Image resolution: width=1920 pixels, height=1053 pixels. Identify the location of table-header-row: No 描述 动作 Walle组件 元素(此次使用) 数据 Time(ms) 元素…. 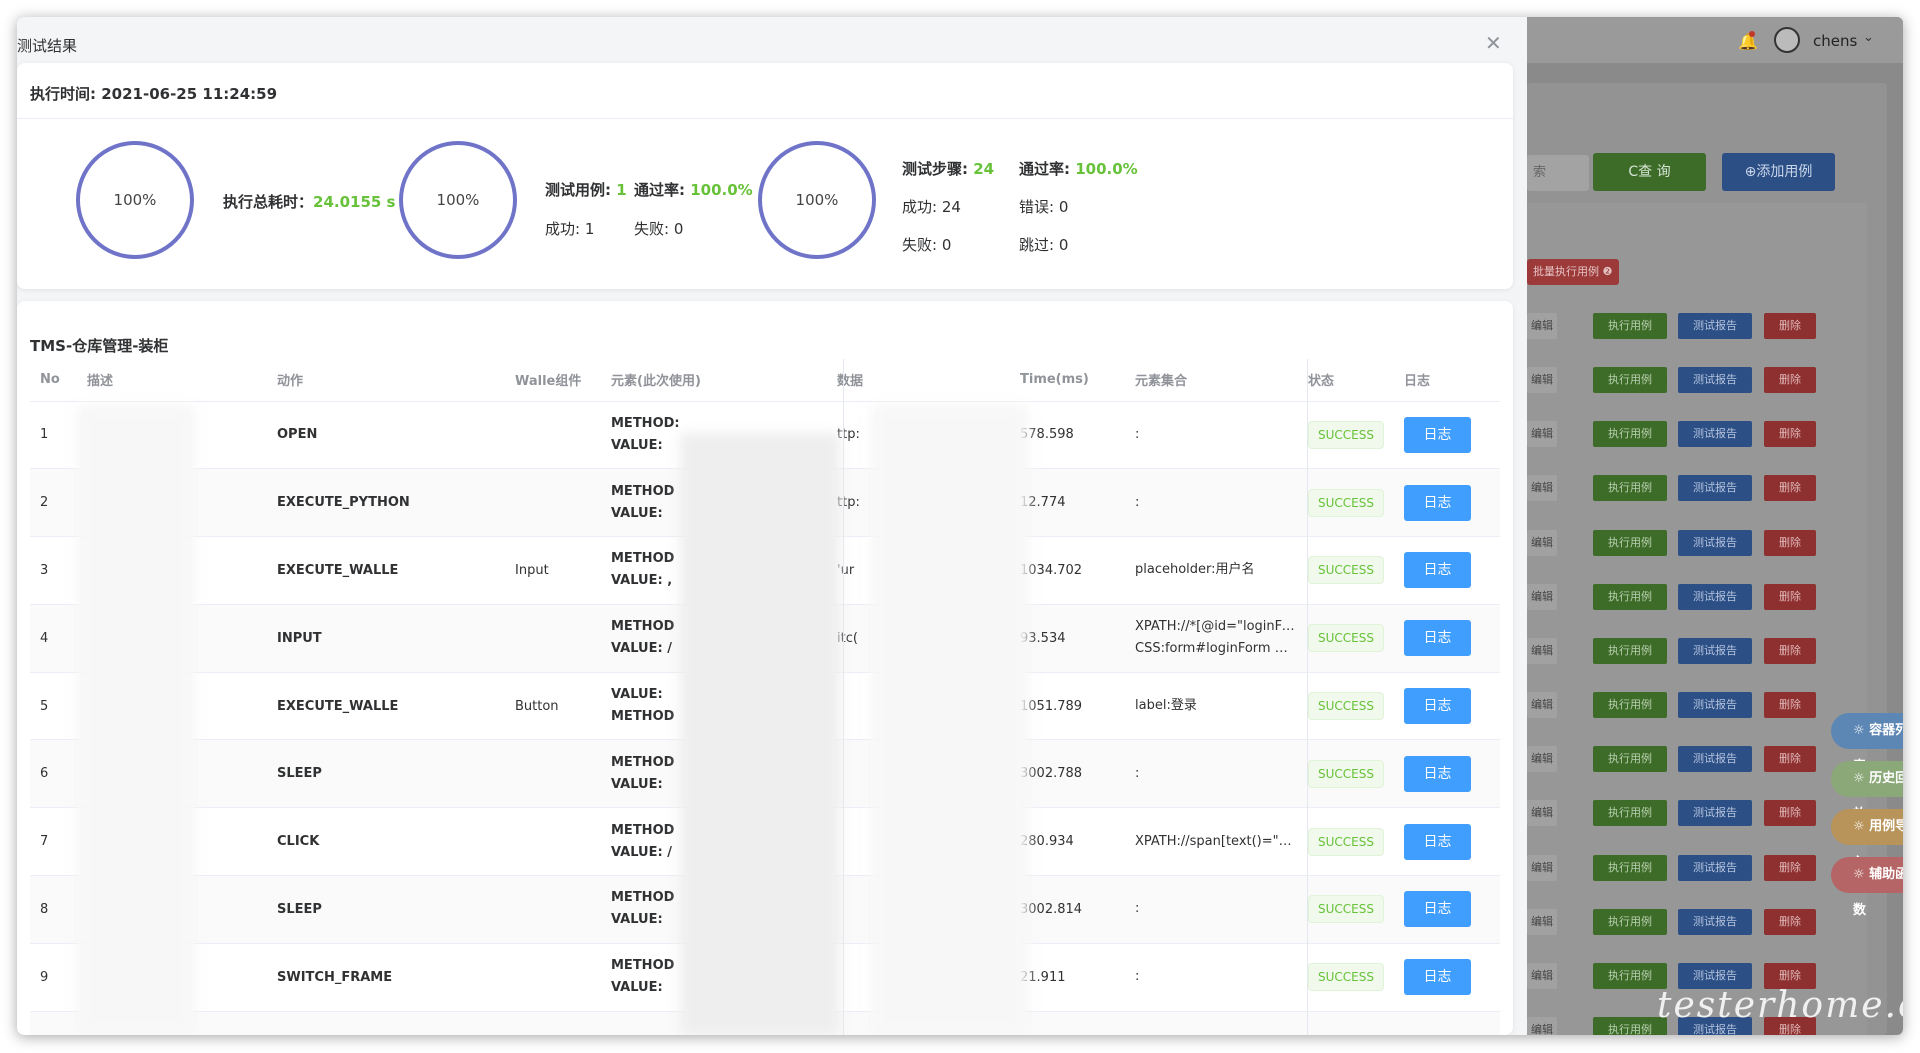
(765, 380).